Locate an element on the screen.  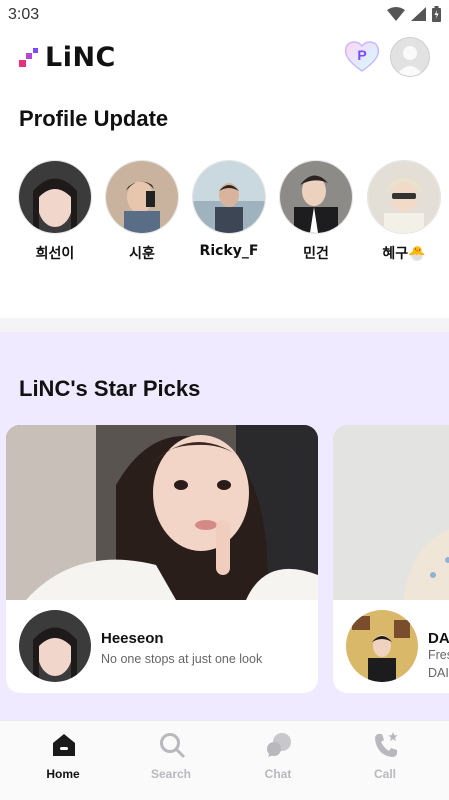
section-divider is located at coordinates (224, 325).